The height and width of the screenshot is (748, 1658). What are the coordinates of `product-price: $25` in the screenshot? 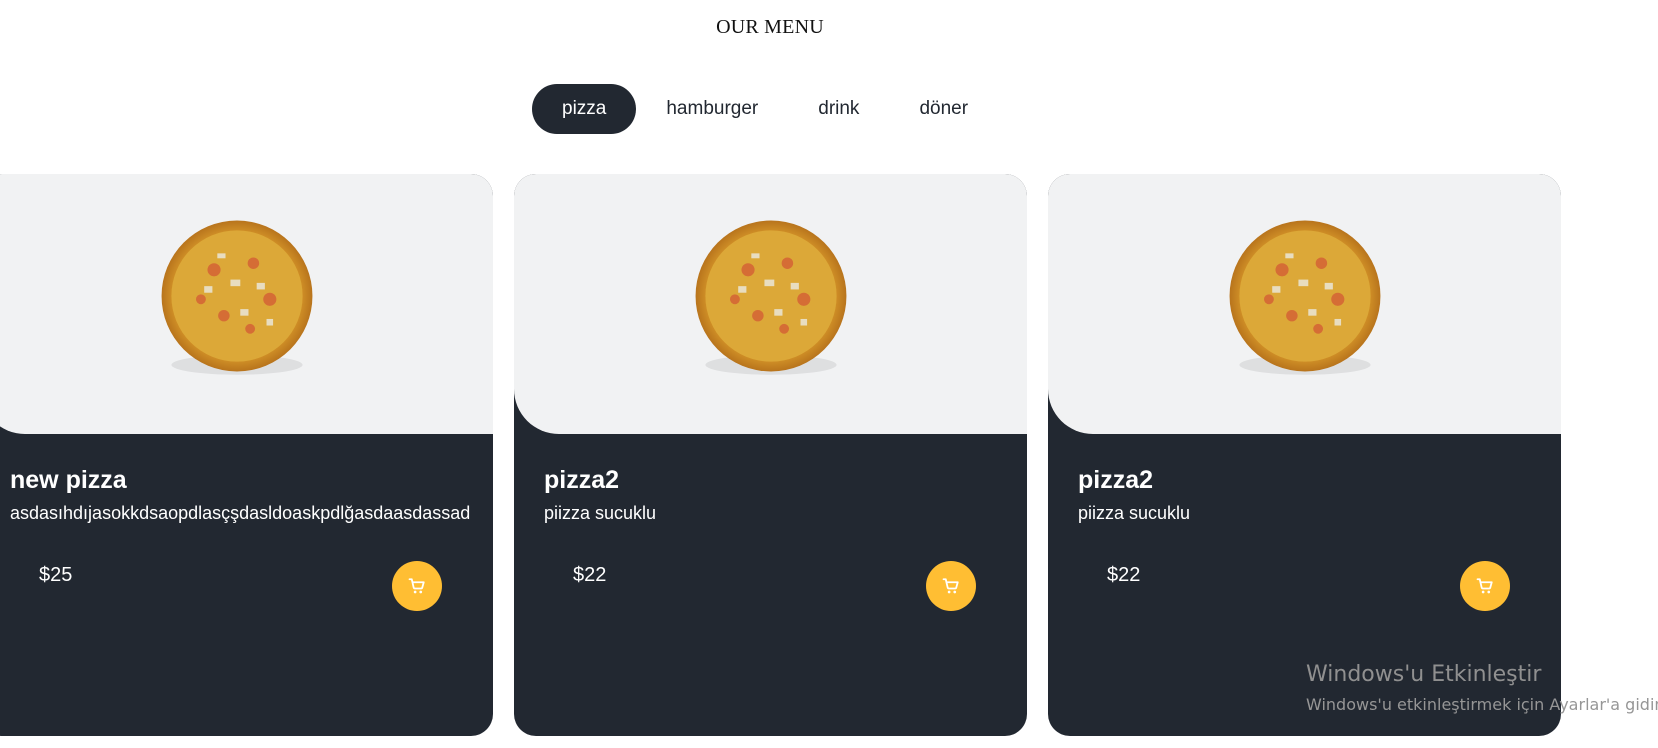 It's located at (56, 575).